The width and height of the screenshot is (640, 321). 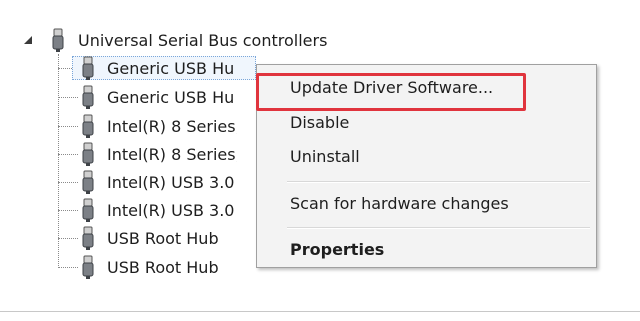 I want to click on menu-item-uninstall: Uninstall, so click(x=325, y=157).